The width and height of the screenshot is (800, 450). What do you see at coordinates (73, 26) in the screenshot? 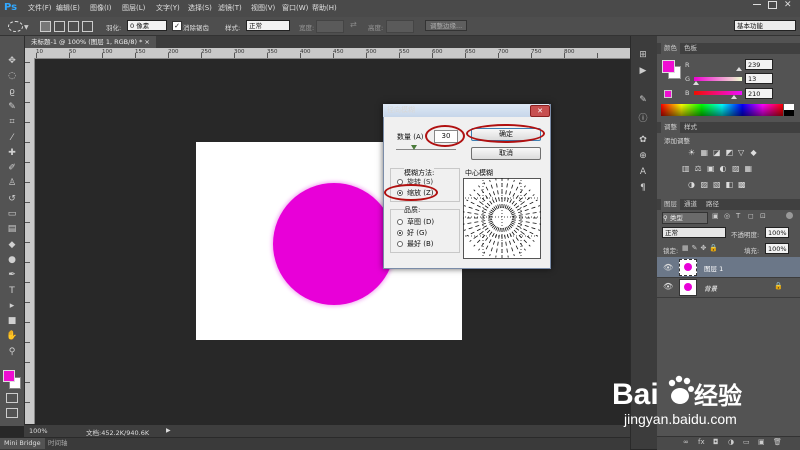
I see `subtract-selection-icon` at bounding box center [73, 26].